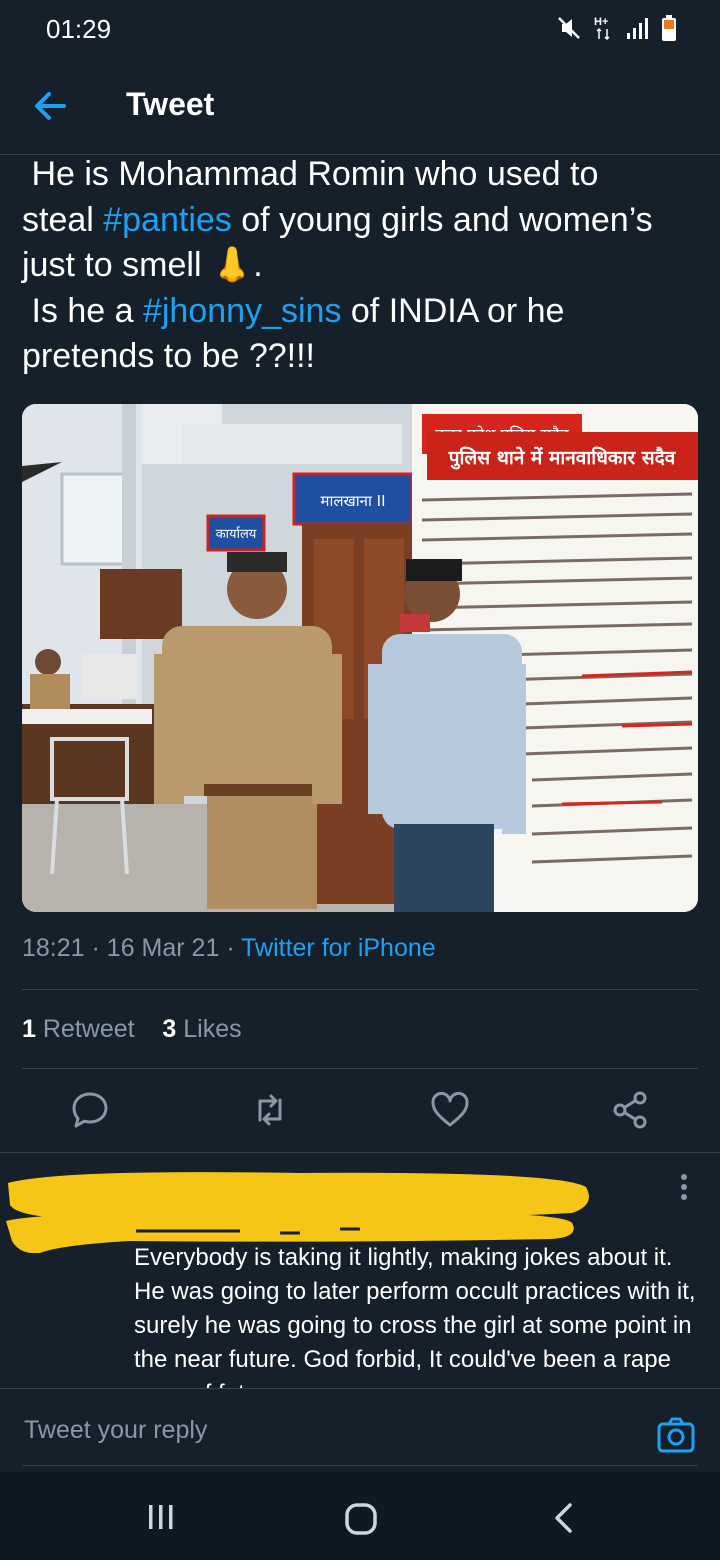 This screenshot has height=1560, width=720. What do you see at coordinates (360, 29) in the screenshot?
I see `status-bar: 01:29 H+` at bounding box center [360, 29].